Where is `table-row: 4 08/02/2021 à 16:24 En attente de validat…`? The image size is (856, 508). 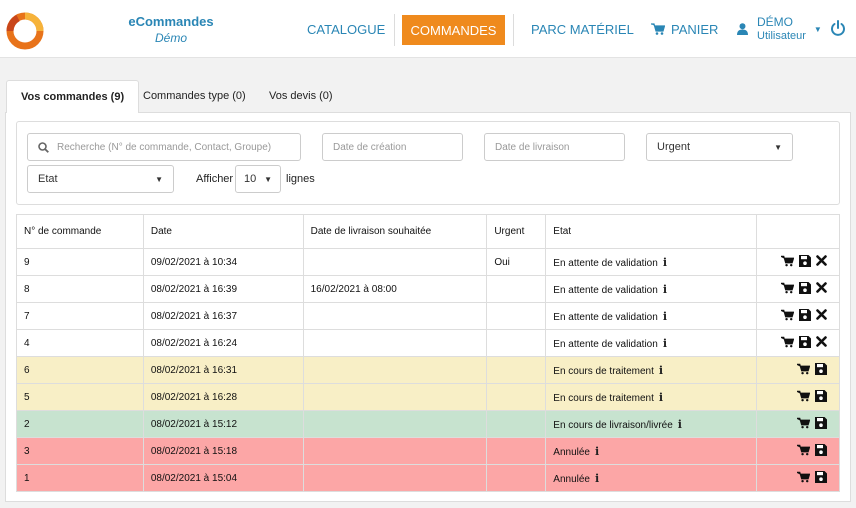
table-row: 4 08/02/2021 à 16:24 En attente de validat… is located at coordinates (428, 343).